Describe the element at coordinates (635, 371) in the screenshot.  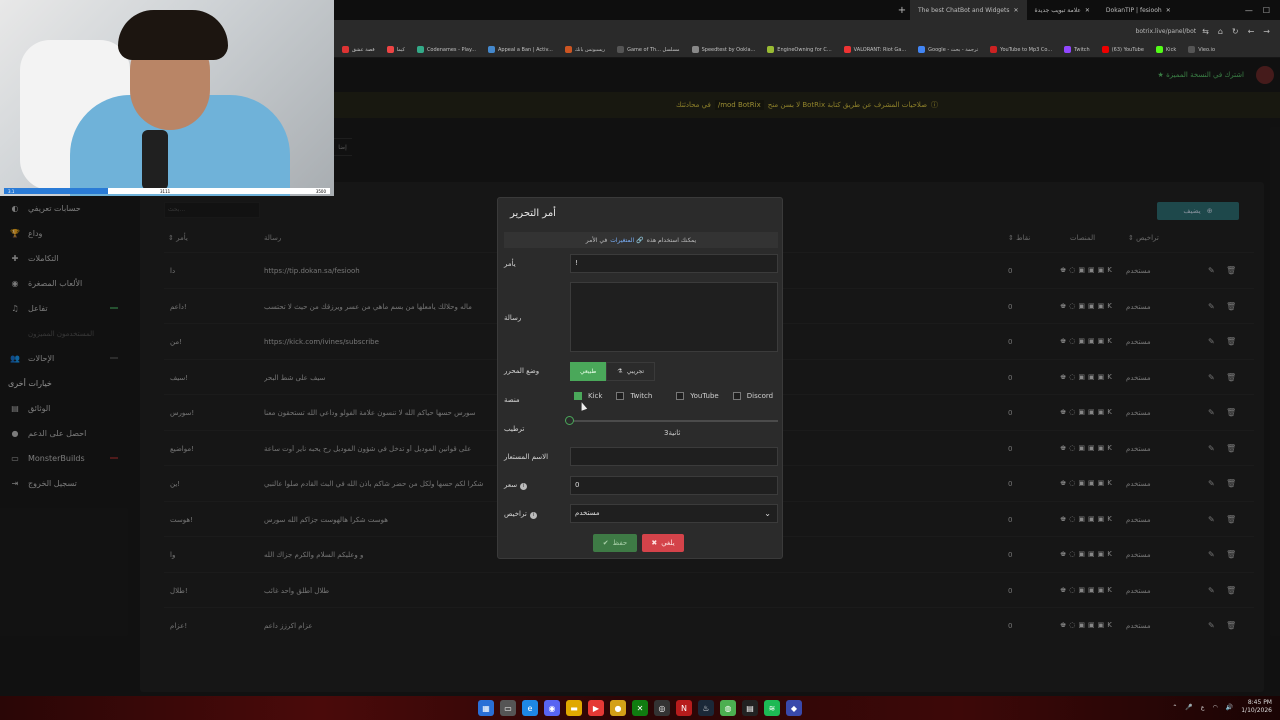
I see `mode-experimental-label: تجريبي` at that location.